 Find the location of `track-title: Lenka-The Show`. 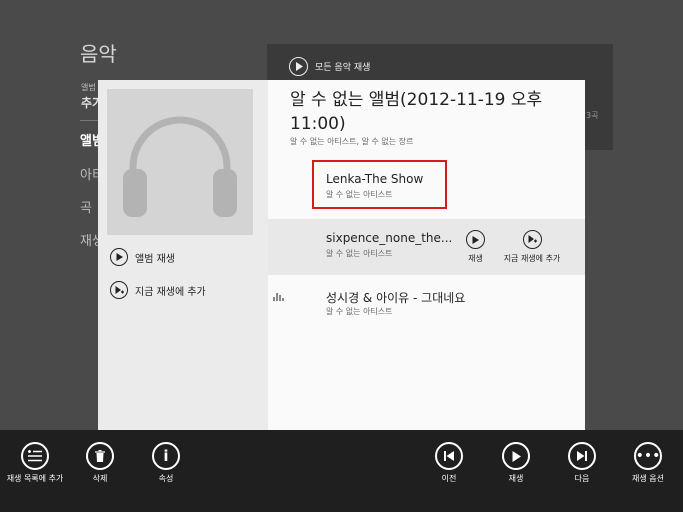

track-title: Lenka-The Show is located at coordinates (375, 179).